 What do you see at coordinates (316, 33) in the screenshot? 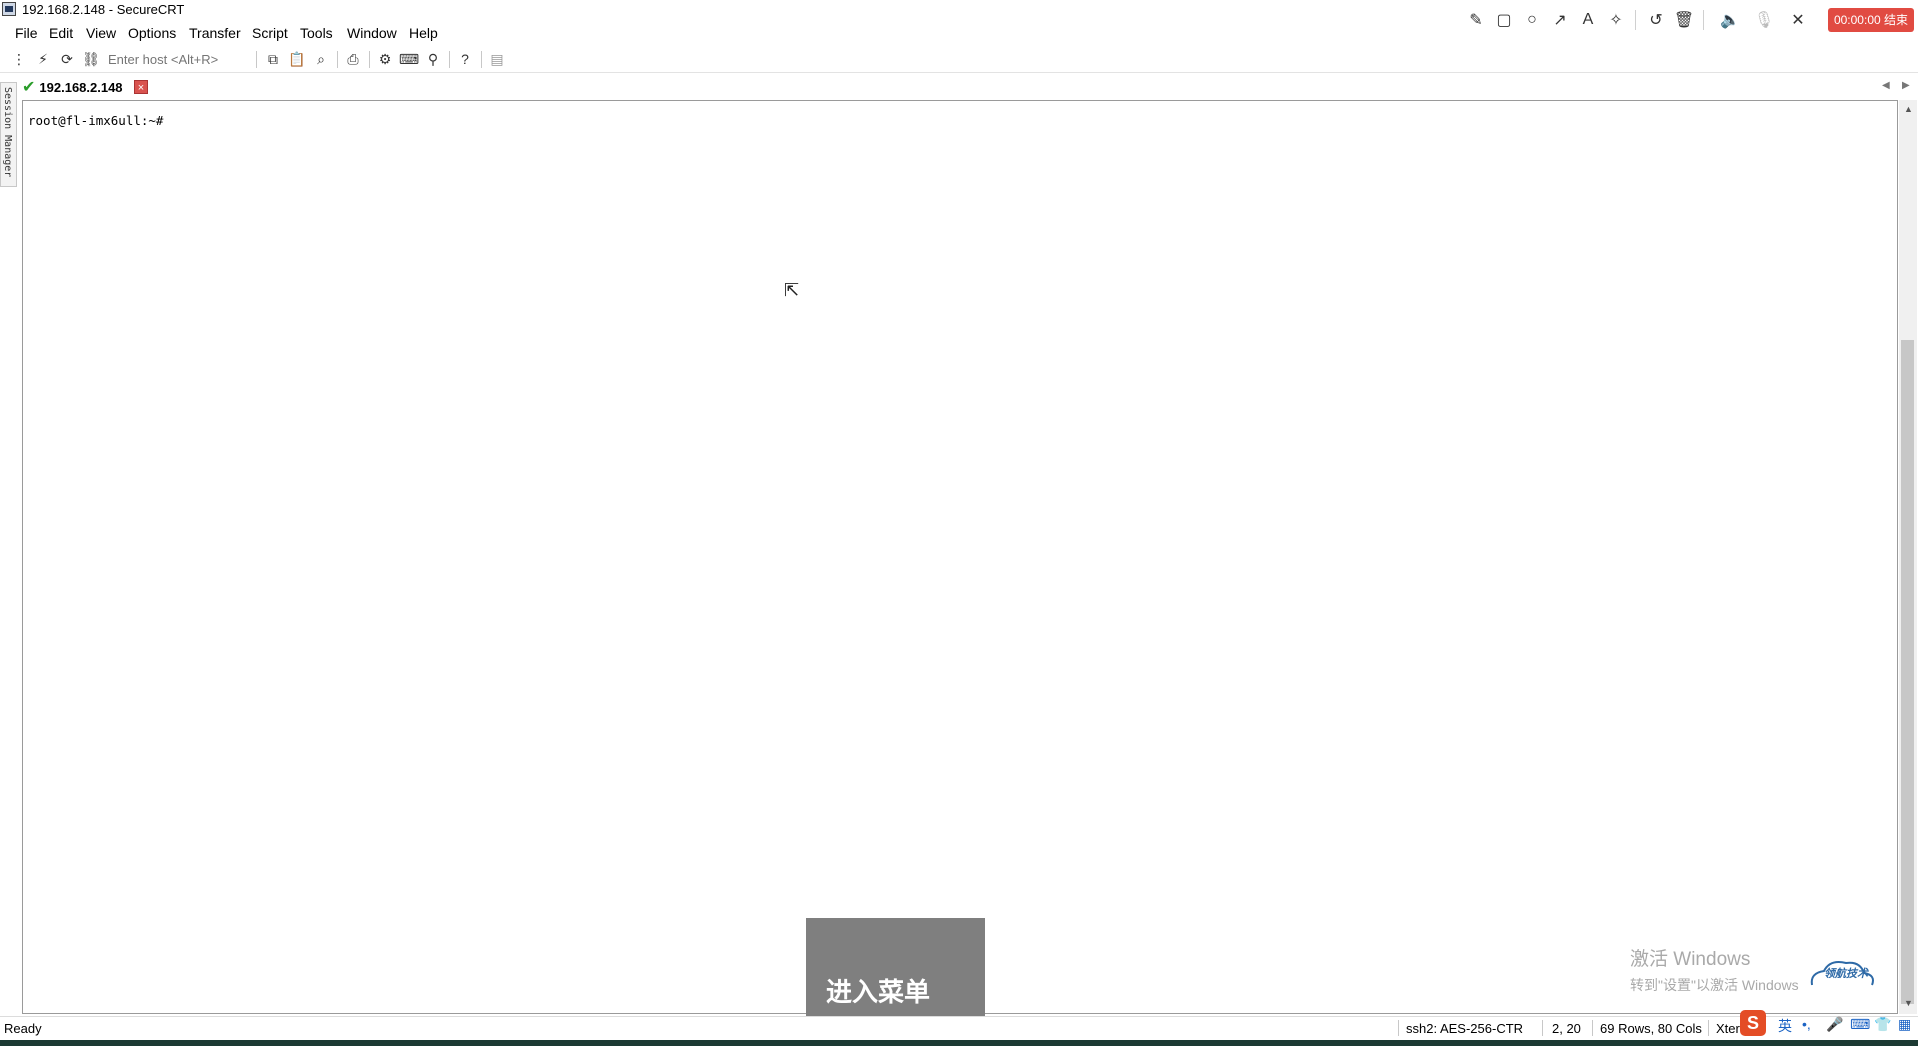
I see `menu-tools: Tools` at bounding box center [316, 33].